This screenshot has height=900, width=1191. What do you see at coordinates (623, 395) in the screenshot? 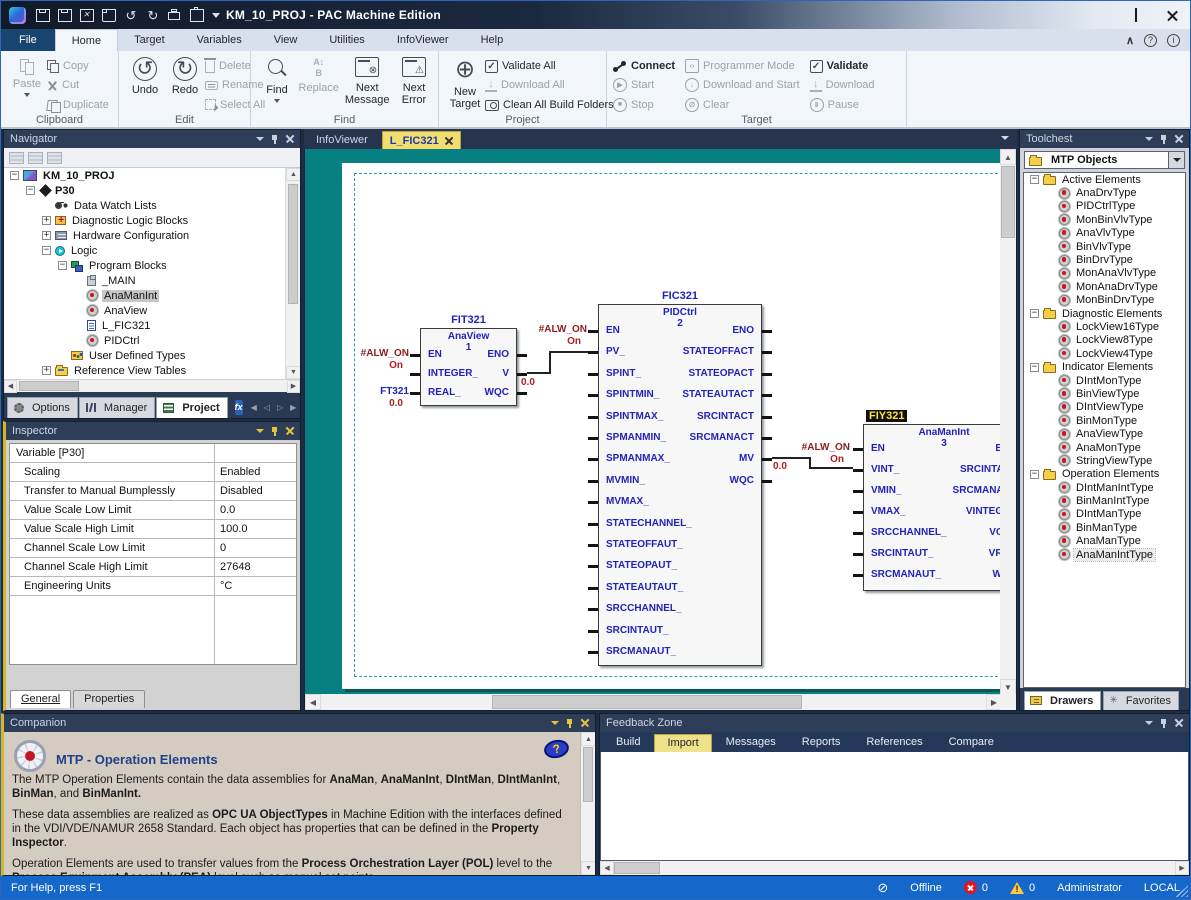
I see `pin-spintmin_: SPINTMIN_` at bounding box center [623, 395].